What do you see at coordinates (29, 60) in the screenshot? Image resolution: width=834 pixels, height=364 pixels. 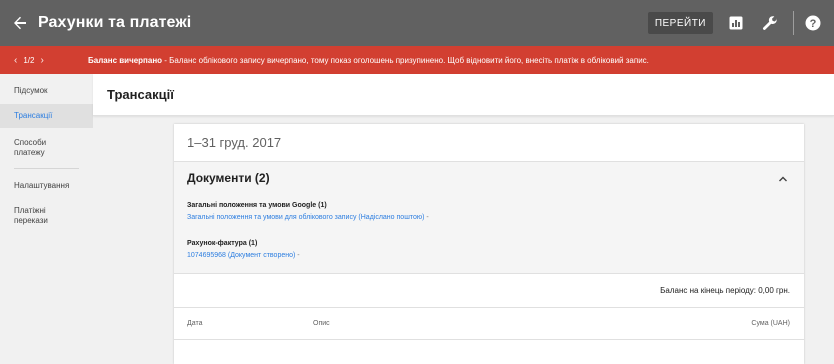 I see `alert-pager-count: 1/2` at bounding box center [29, 60].